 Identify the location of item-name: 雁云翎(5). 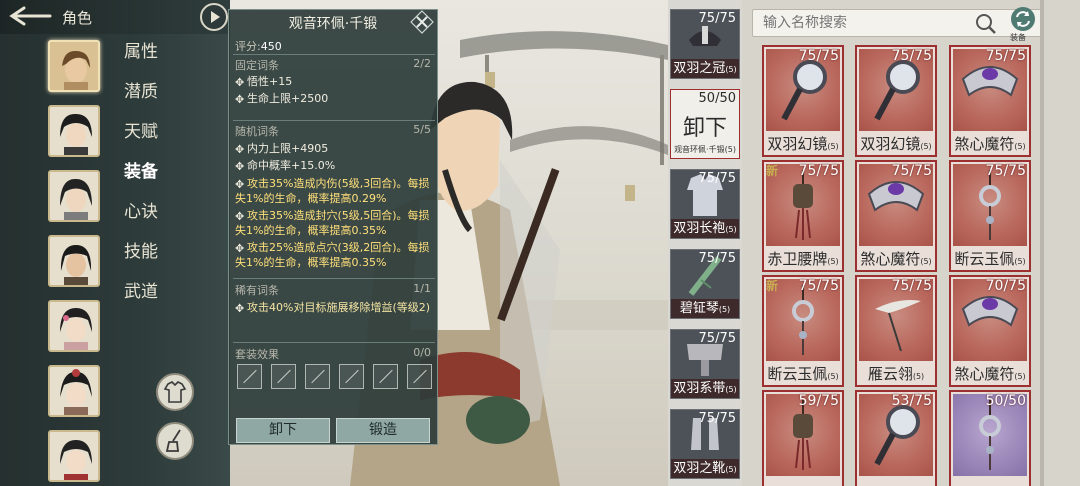
(896, 374).